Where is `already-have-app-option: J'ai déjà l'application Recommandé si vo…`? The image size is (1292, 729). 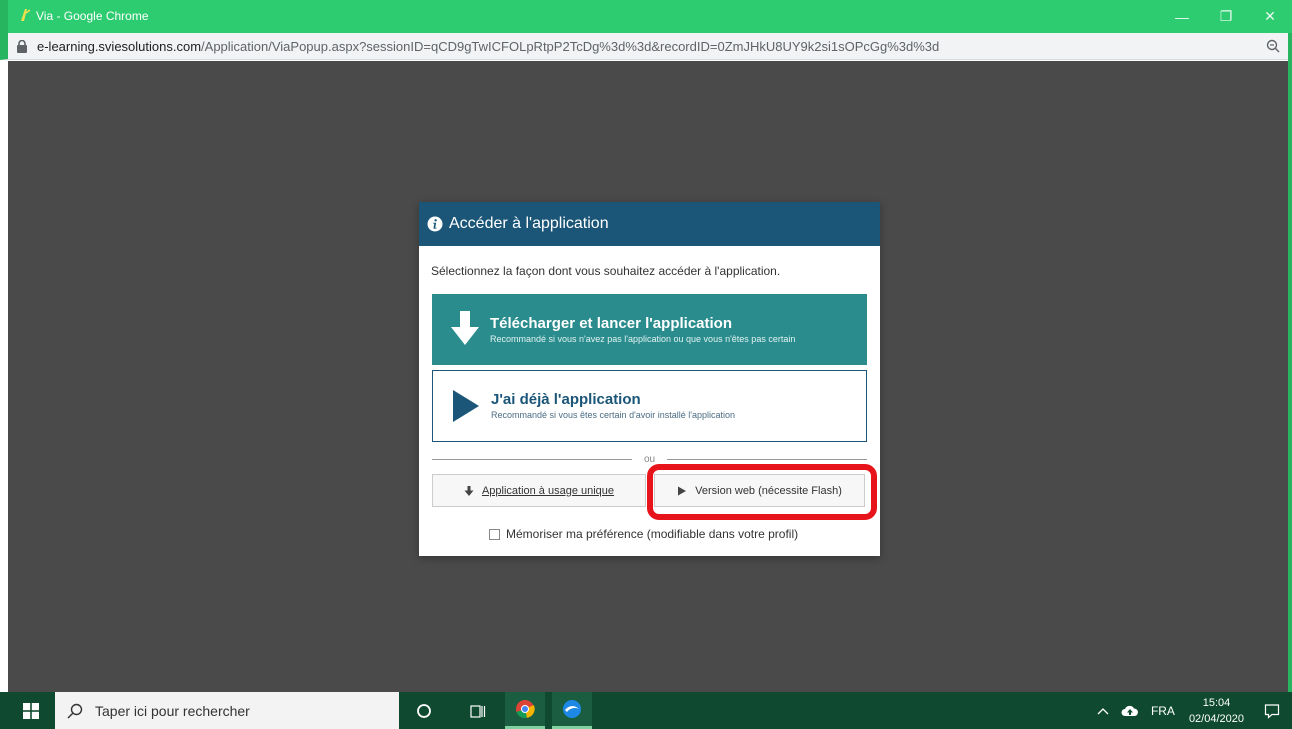
already-have-app-option: J'ai déjà l'application Recommandé si vo… is located at coordinates (649, 406).